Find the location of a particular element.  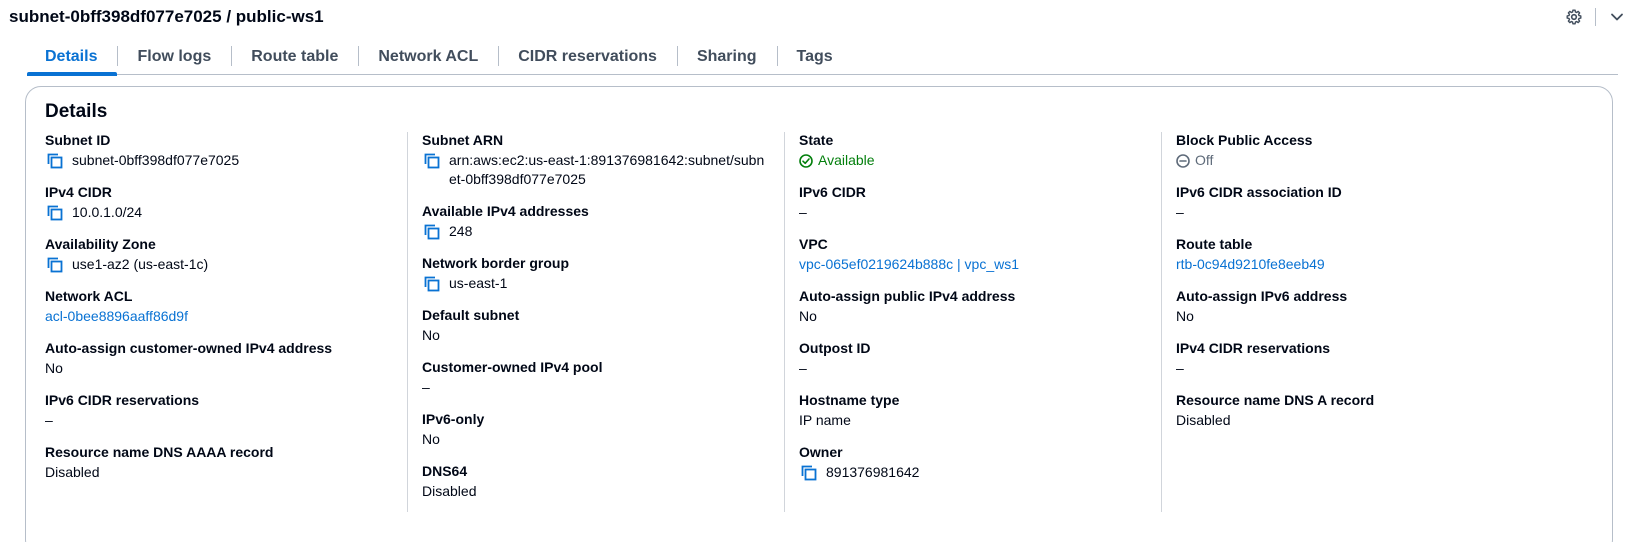

field-label: IPv6 CIDR reservations is located at coordinates (122, 400).